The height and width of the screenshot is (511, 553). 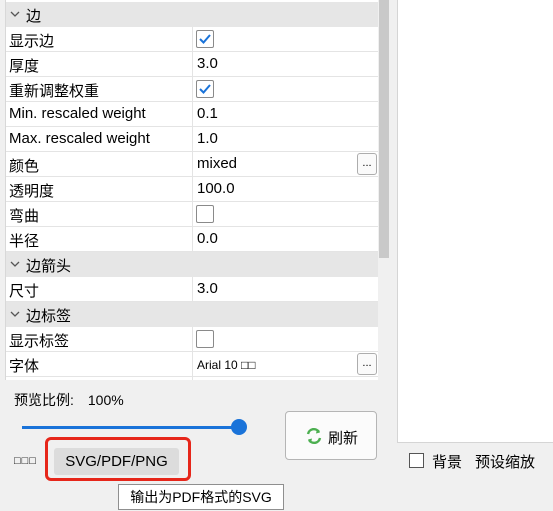 What do you see at coordinates (34, 16) in the screenshot?
I see `category-label: 边` at bounding box center [34, 16].